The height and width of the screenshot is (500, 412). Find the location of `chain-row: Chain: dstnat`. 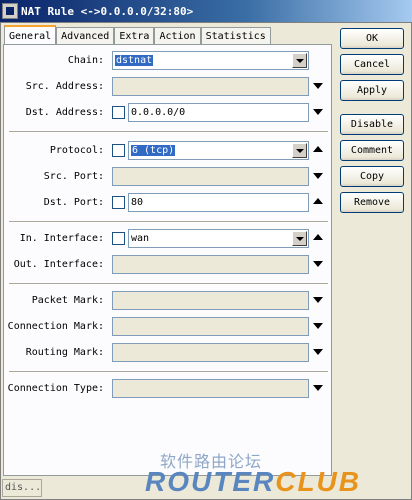

chain-row: Chain: dstnat is located at coordinates (168, 61).